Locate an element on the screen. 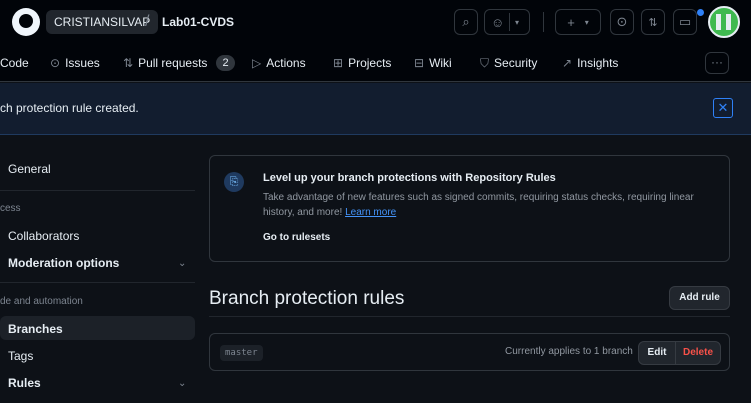  issues-button: ⊙ is located at coordinates (622, 22).